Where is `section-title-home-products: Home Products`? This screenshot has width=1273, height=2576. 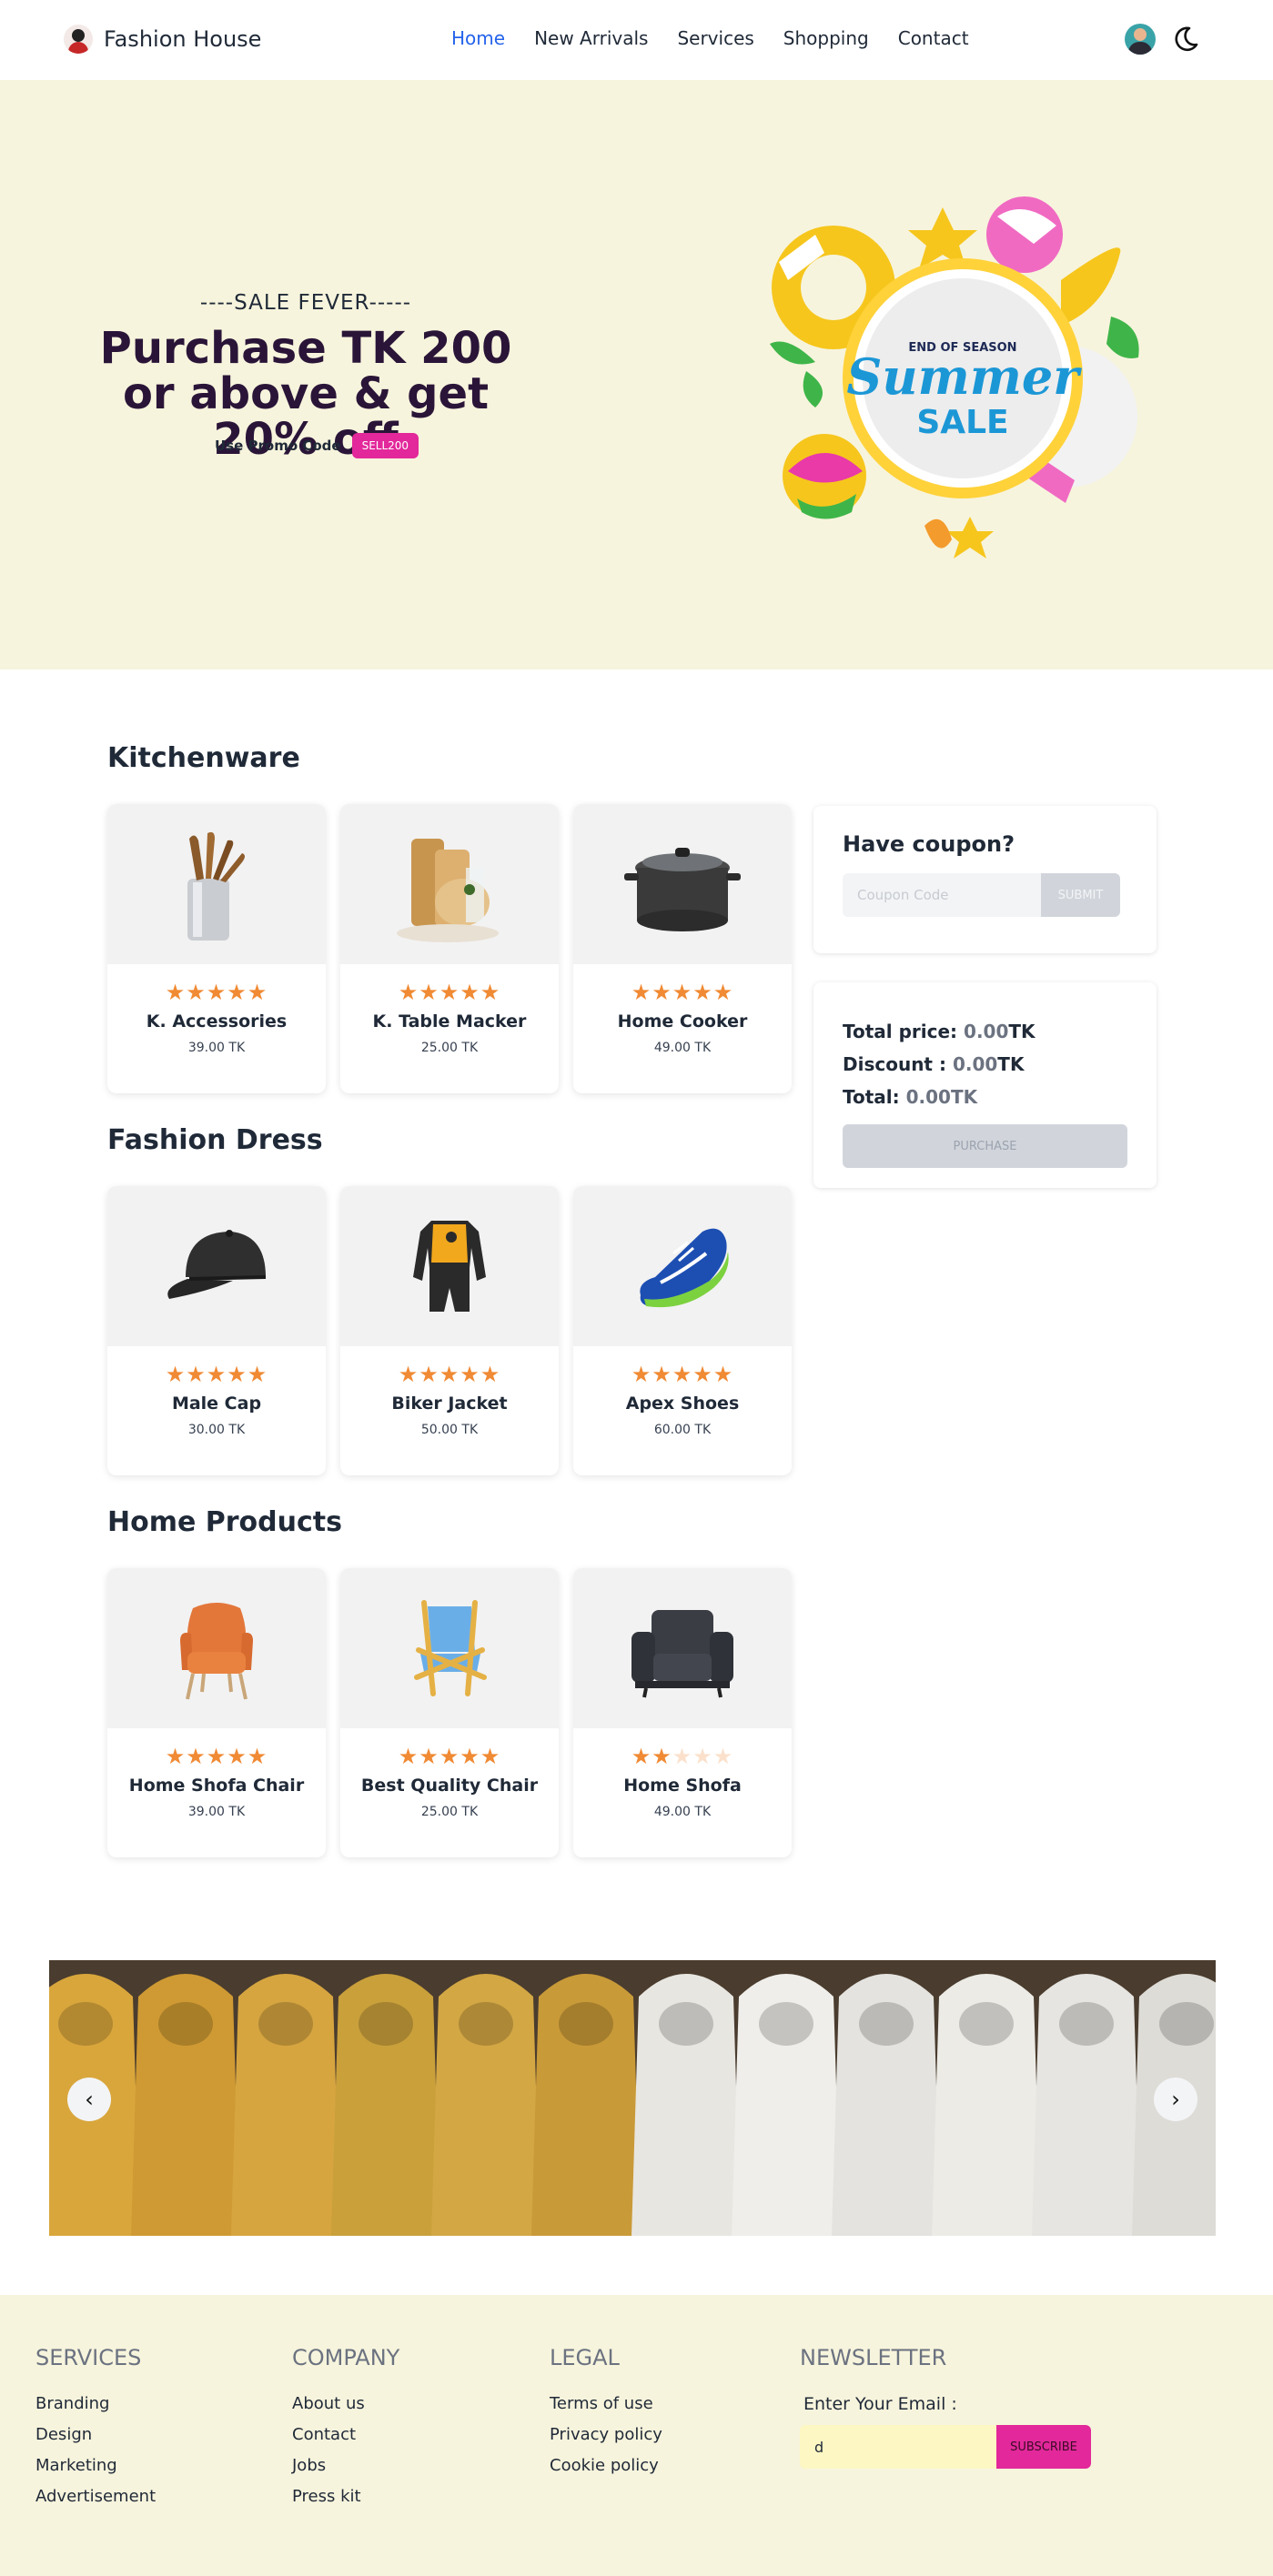 section-title-home-products: Home Products is located at coordinates (224, 1522).